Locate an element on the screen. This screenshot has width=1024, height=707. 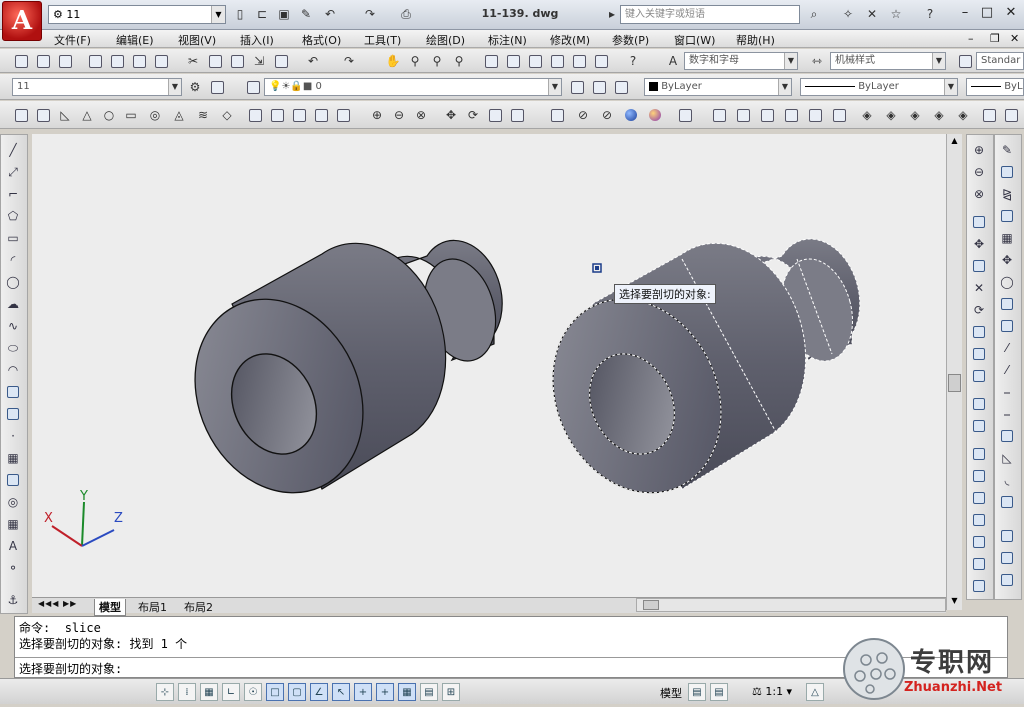
dropdown-icon: ▸ is located at coordinates (612, 14).